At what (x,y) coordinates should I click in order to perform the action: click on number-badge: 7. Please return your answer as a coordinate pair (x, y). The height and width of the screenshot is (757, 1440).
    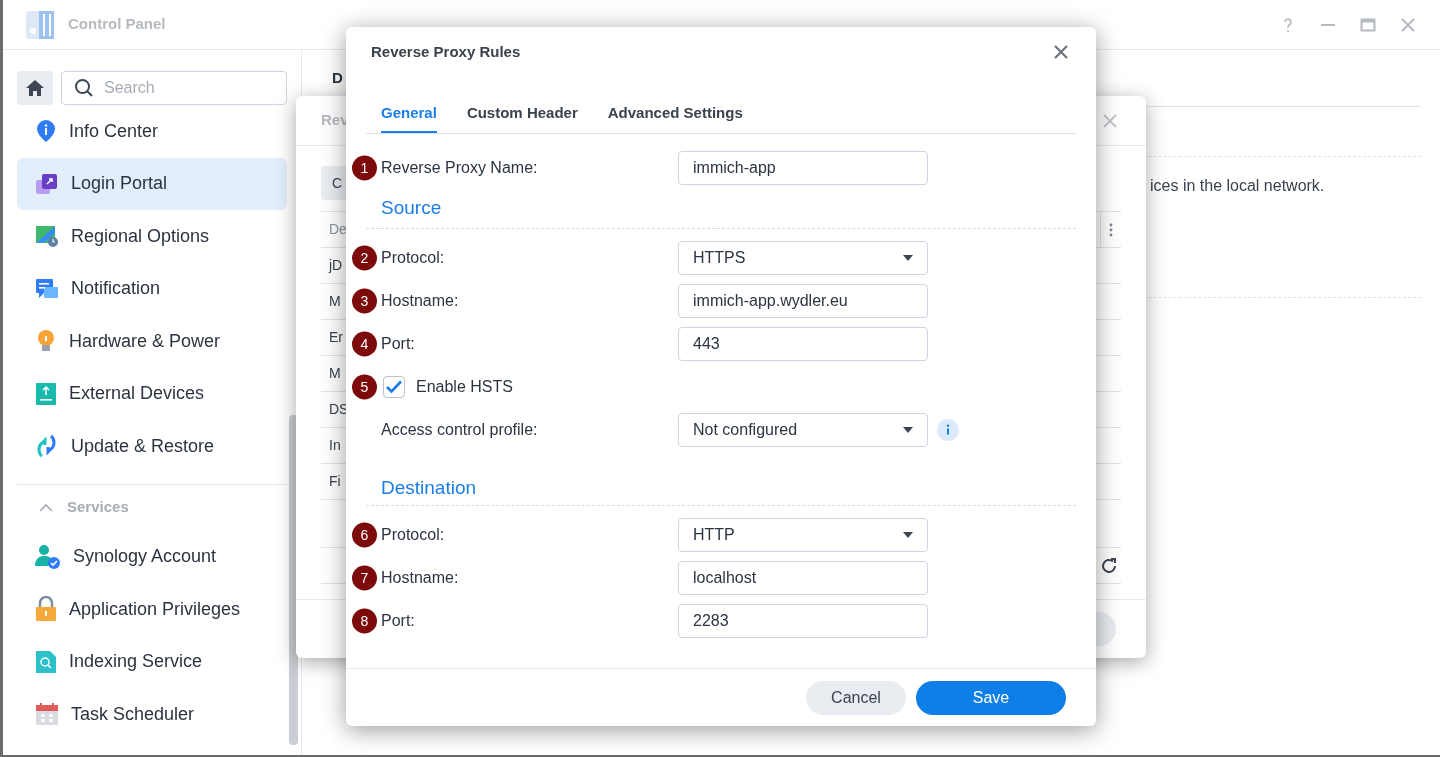
    Looking at the image, I should click on (364, 577).